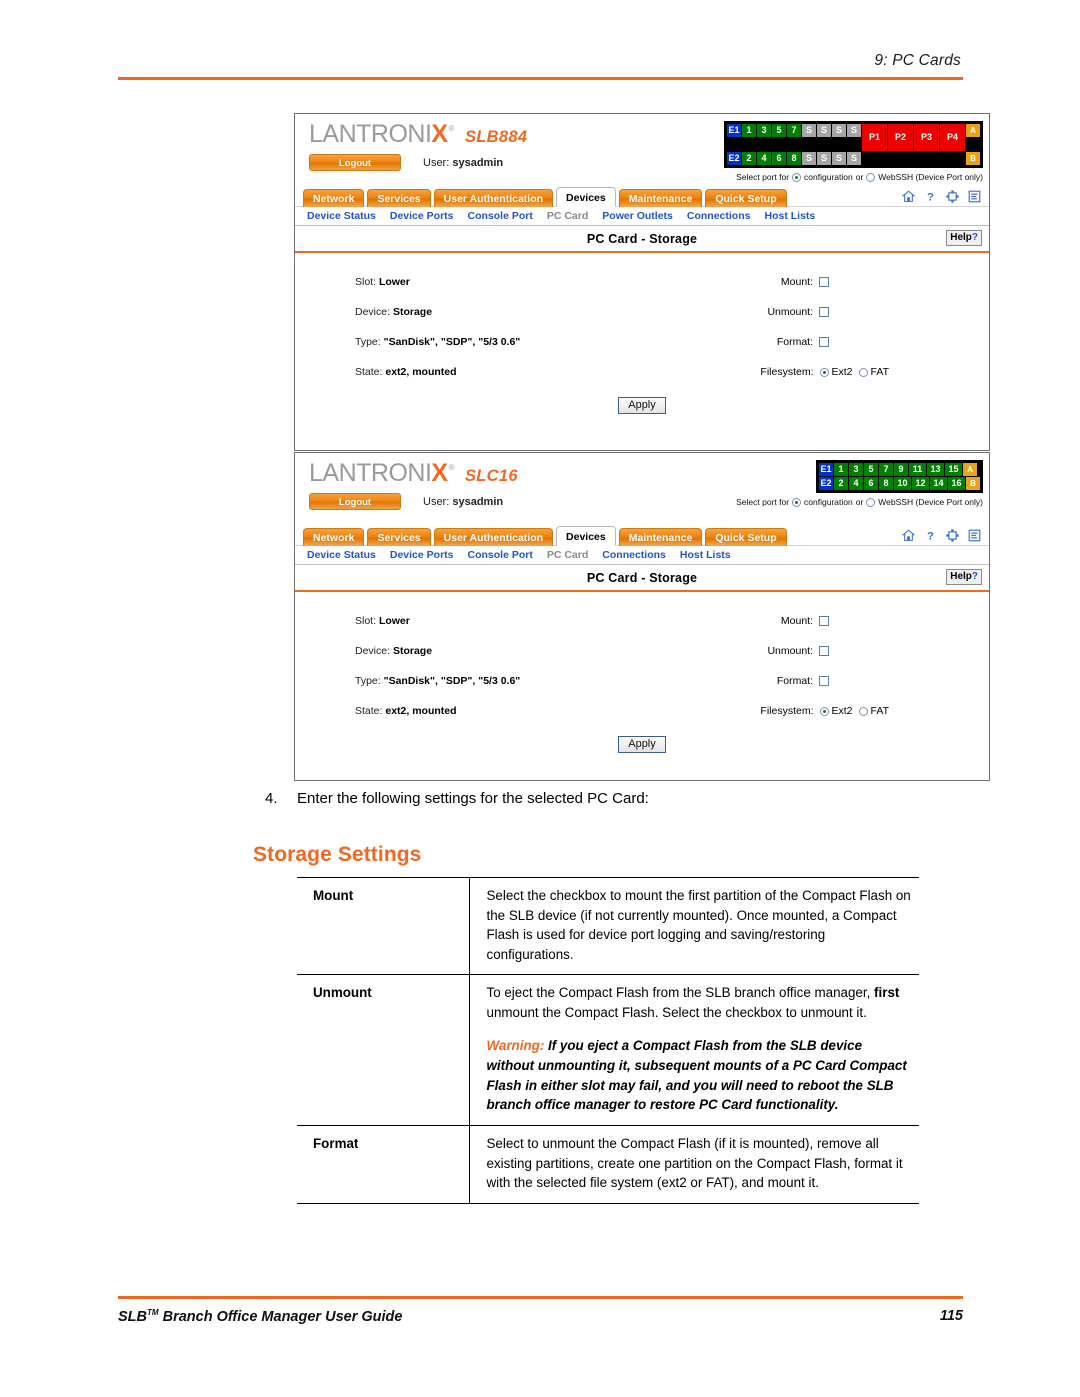  I want to click on port-cell: 14, so click(938, 483).